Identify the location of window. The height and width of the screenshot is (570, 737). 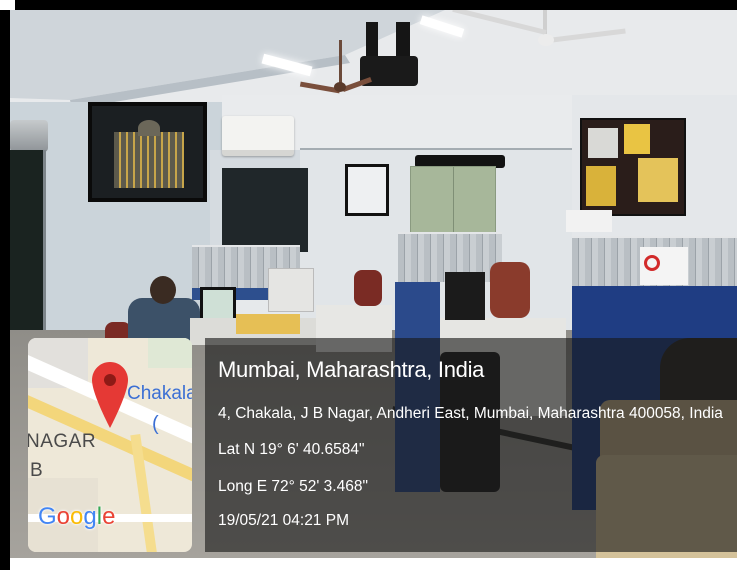
(28, 246).